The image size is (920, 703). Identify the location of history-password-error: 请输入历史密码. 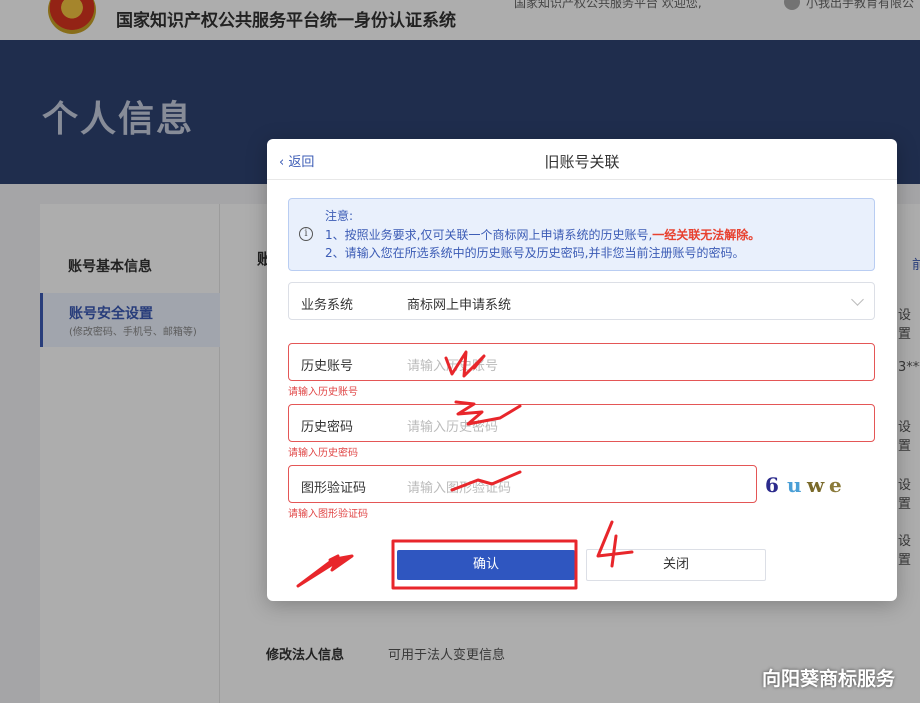
(323, 453).